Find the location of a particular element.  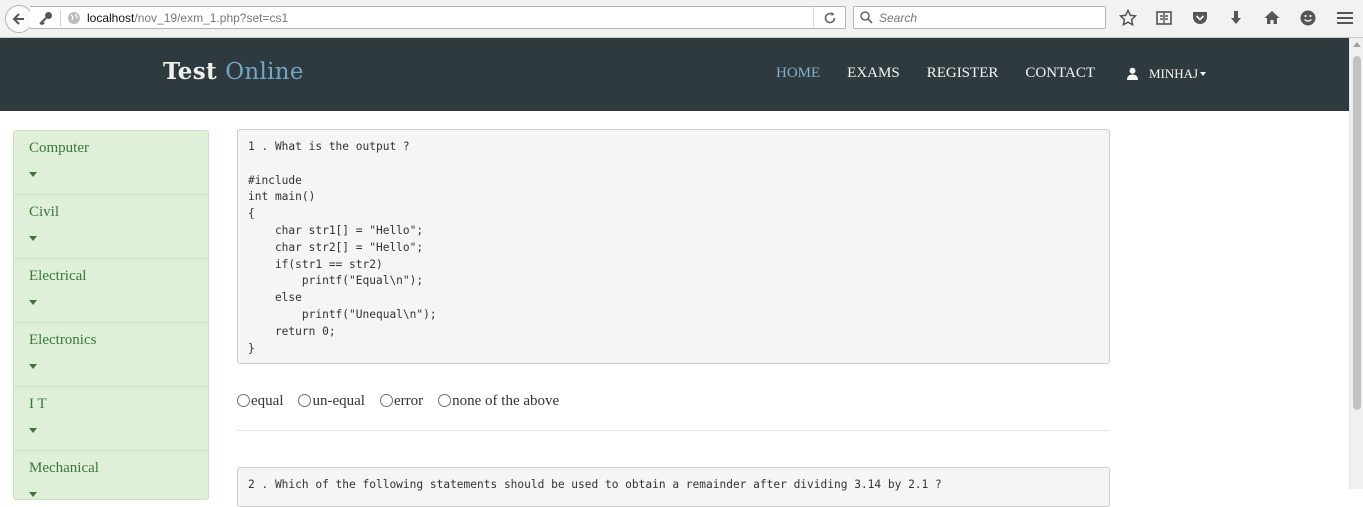

sidebar-item-computer: Computer is located at coordinates (111, 163).